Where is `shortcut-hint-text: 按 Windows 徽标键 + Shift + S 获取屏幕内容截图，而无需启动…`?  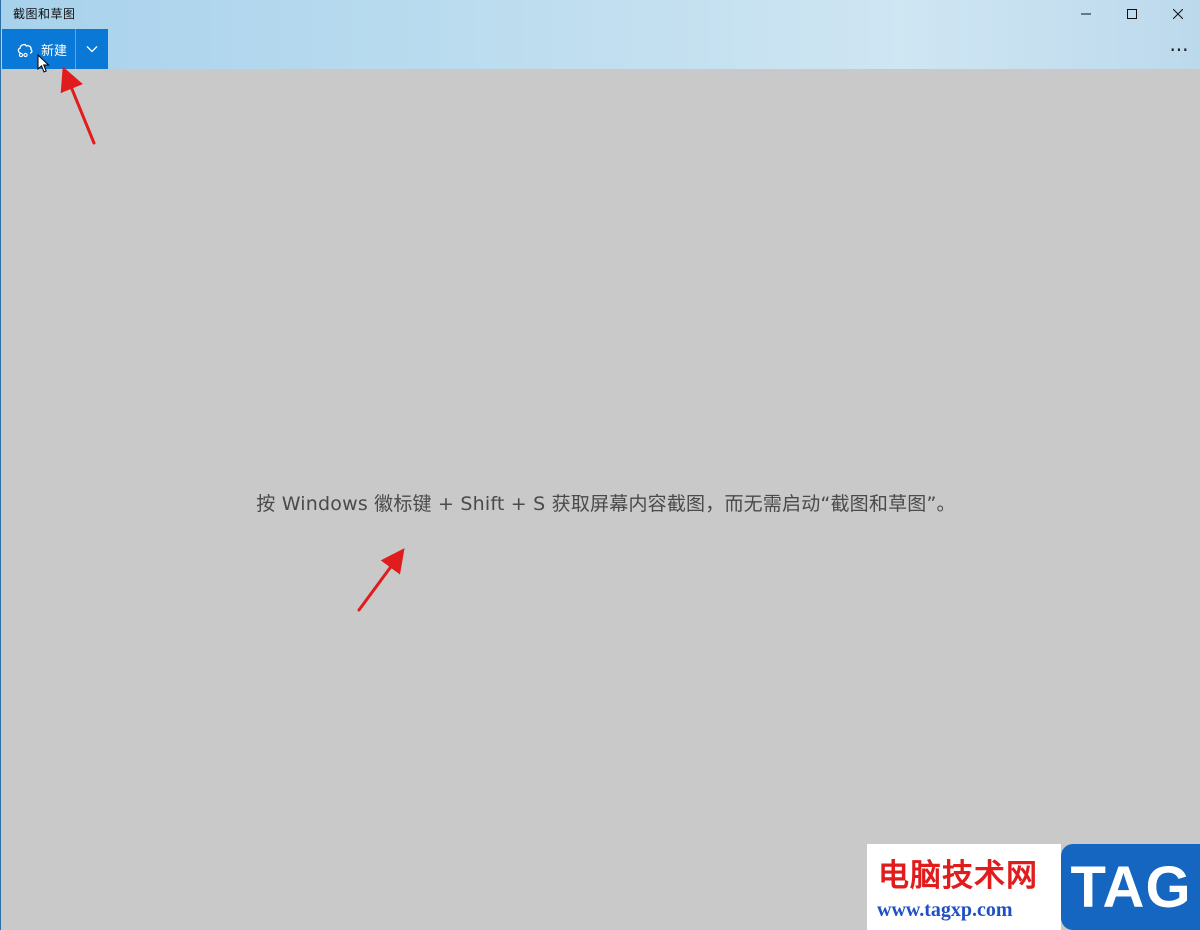 shortcut-hint-text: 按 Windows 徽标键 + Shift + S 获取屏幕内容截图，而无需启动… is located at coordinates (606, 504).